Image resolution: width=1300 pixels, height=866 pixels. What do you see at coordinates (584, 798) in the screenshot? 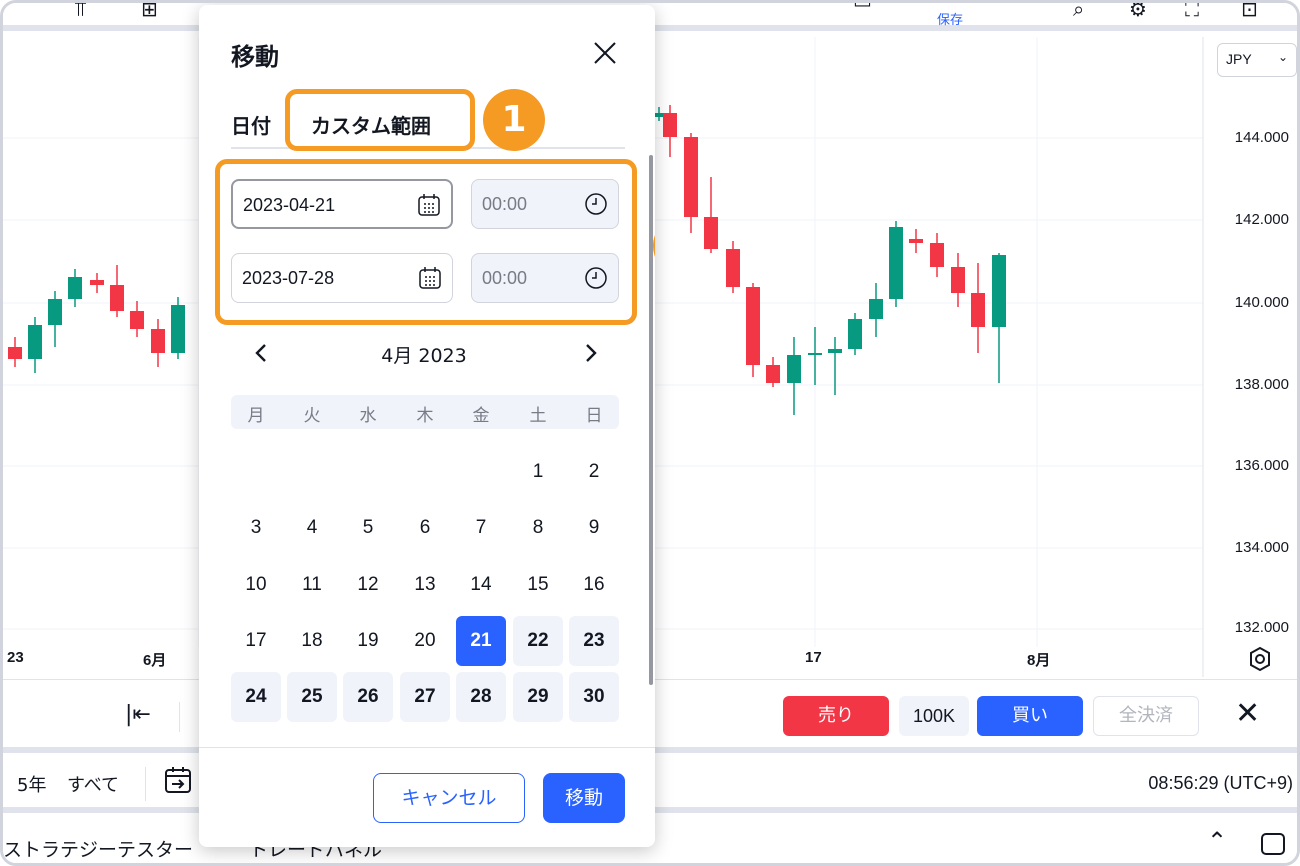
I see `go-button: 移動` at bounding box center [584, 798].